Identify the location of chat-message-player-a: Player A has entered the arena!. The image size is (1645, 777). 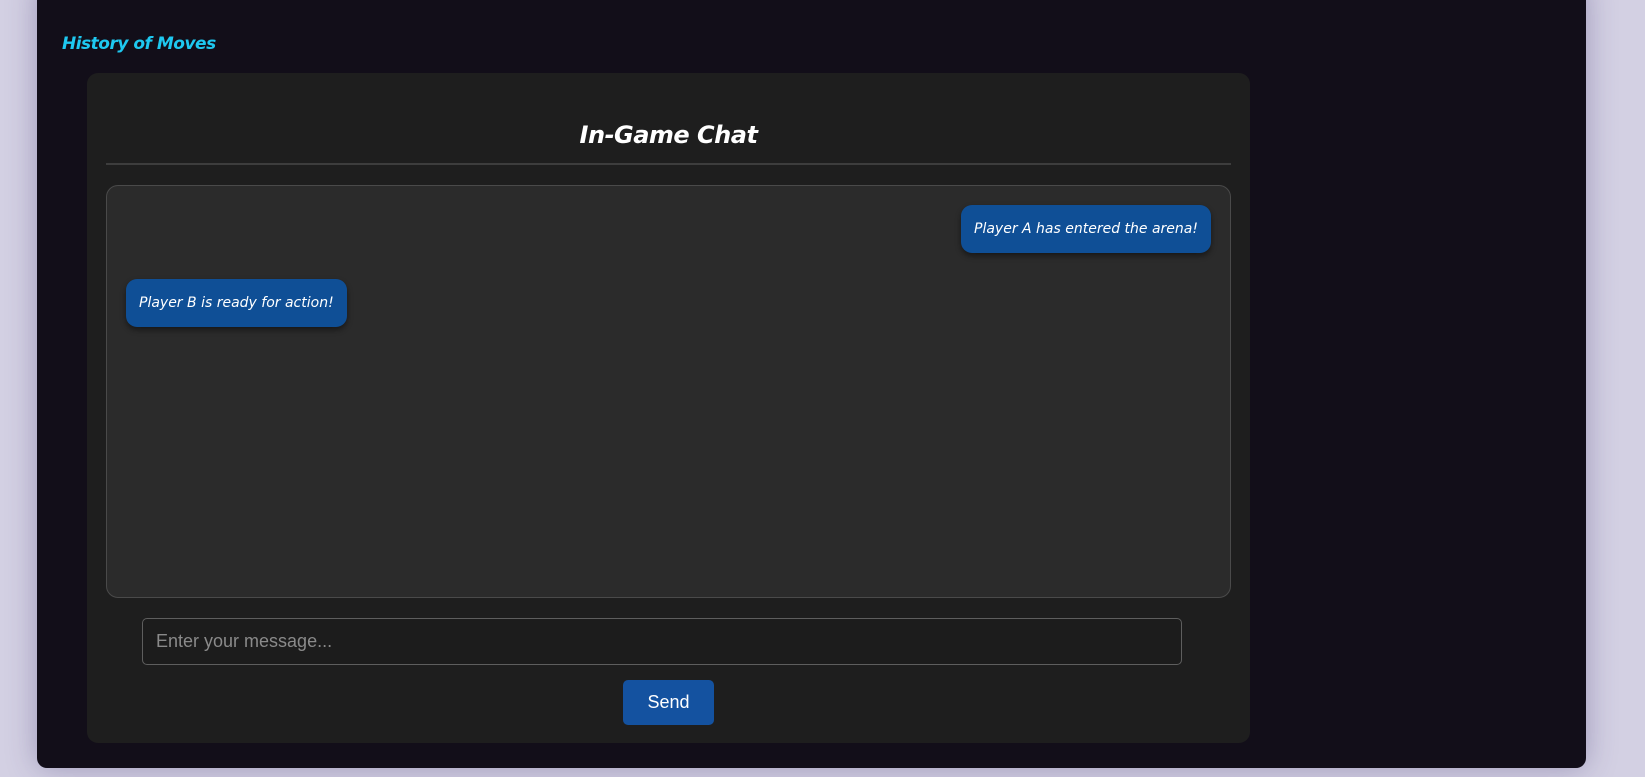
(1086, 229).